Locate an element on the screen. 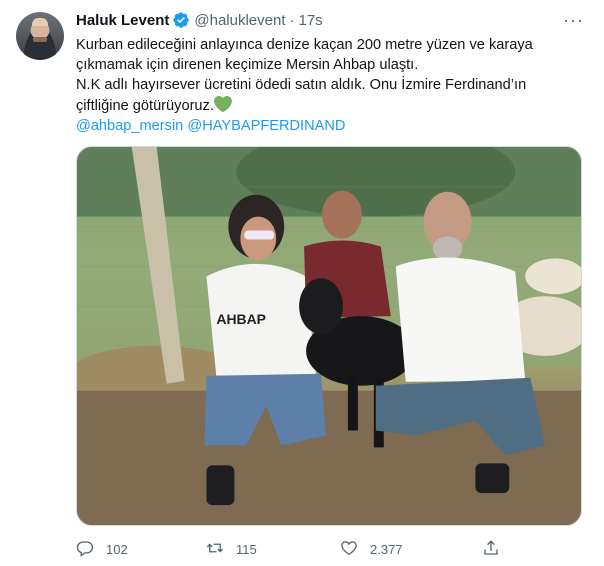 This screenshot has width=604, height=566. avatar is located at coordinates (40, 36).